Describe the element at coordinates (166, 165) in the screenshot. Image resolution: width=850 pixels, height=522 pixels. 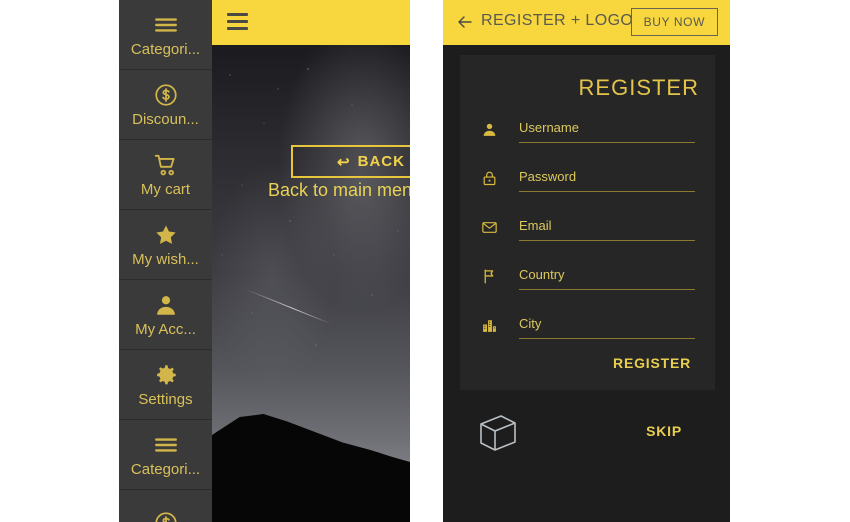
I see `shopping-cart-icon` at that location.